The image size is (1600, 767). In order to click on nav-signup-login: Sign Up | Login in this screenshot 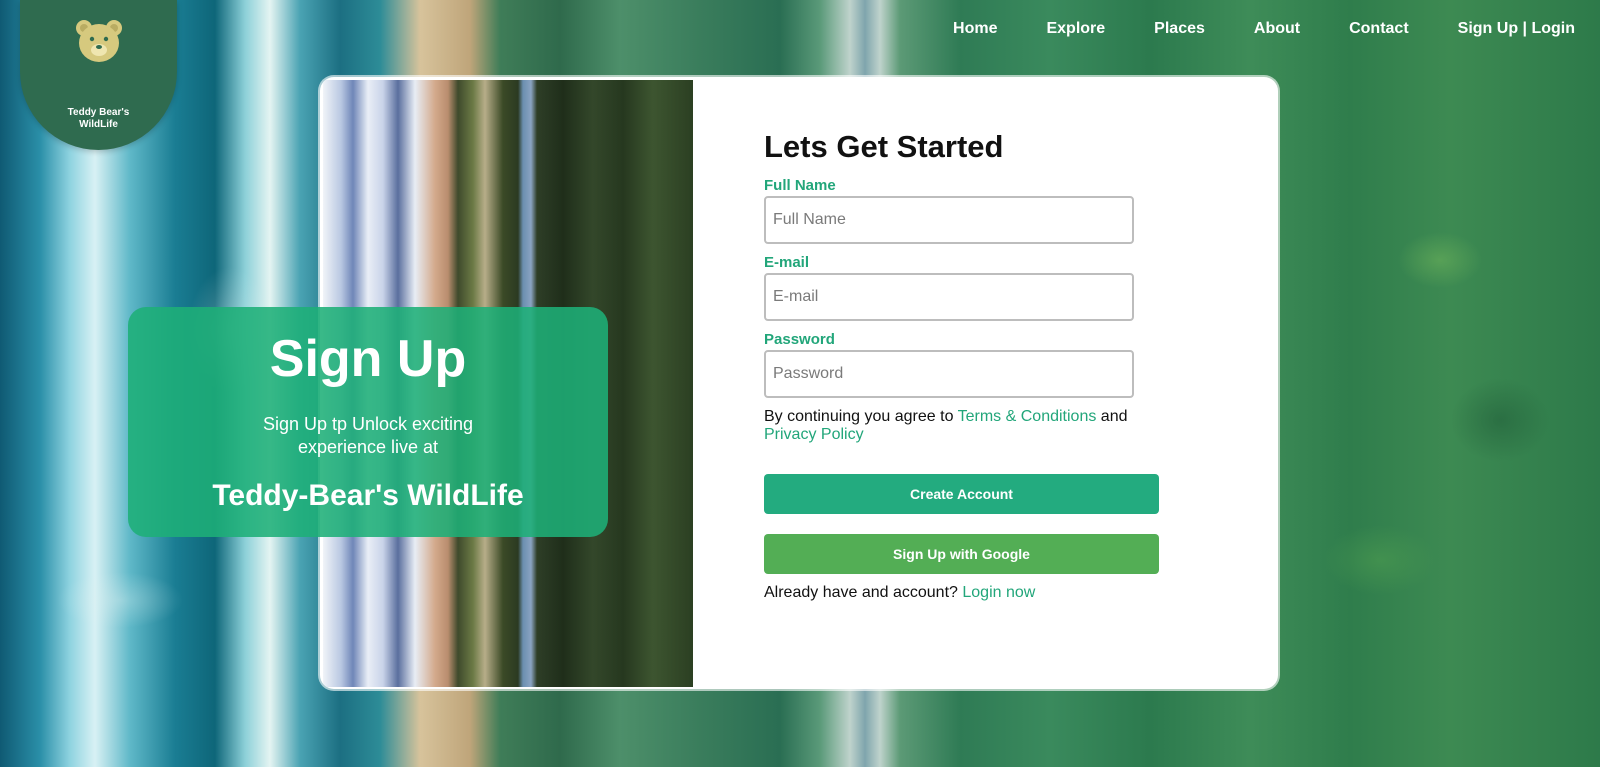, I will do `click(1516, 29)`.